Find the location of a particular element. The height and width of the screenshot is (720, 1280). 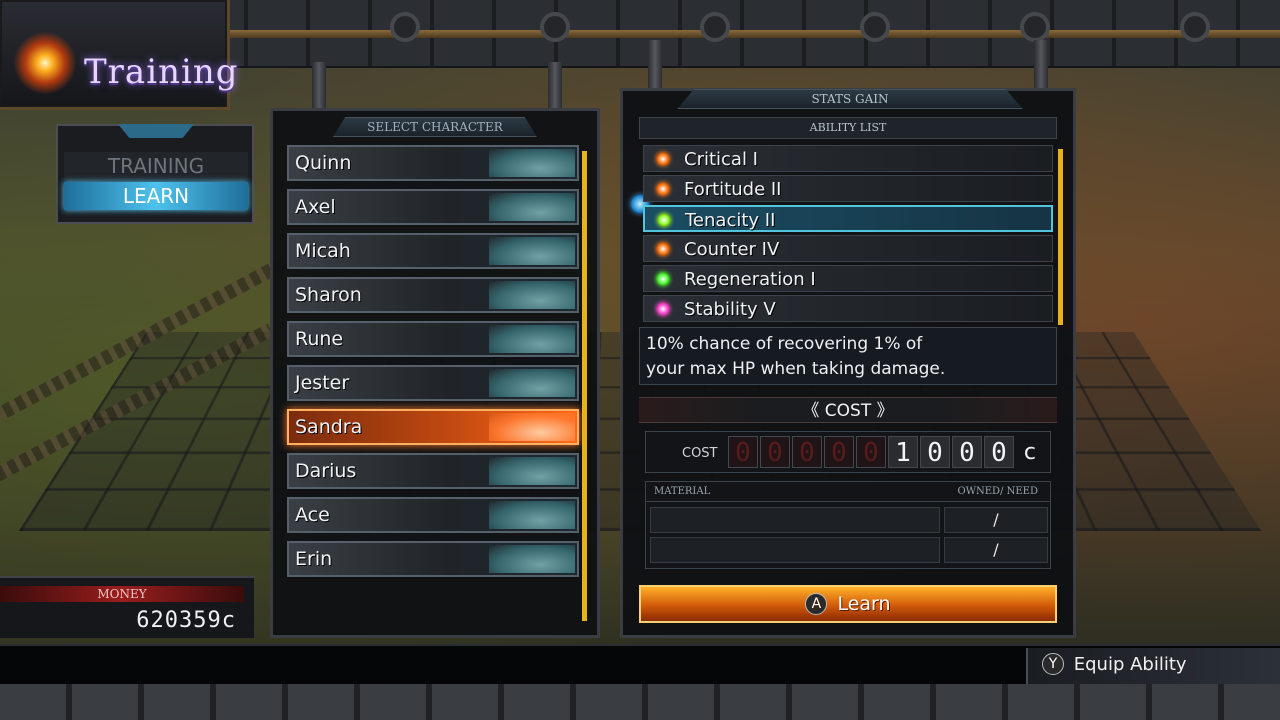

learn-button: A Learn is located at coordinates (848, 604).